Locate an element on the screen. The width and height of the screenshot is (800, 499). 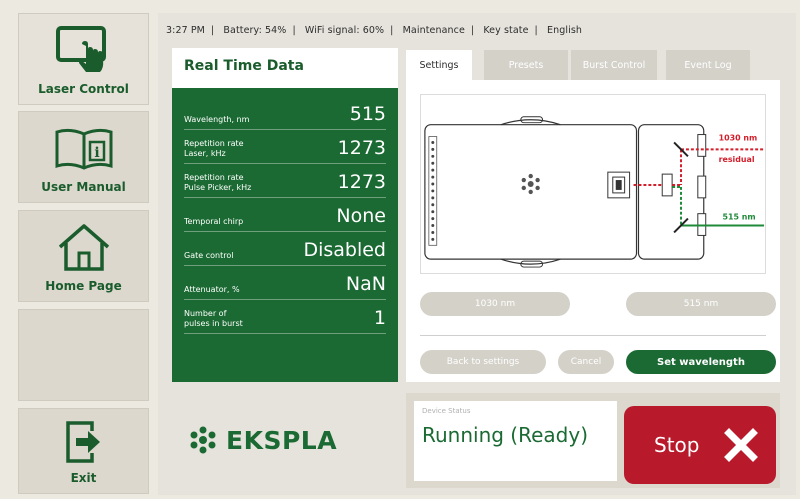
user-manual-label: User Manual is located at coordinates (83, 187).